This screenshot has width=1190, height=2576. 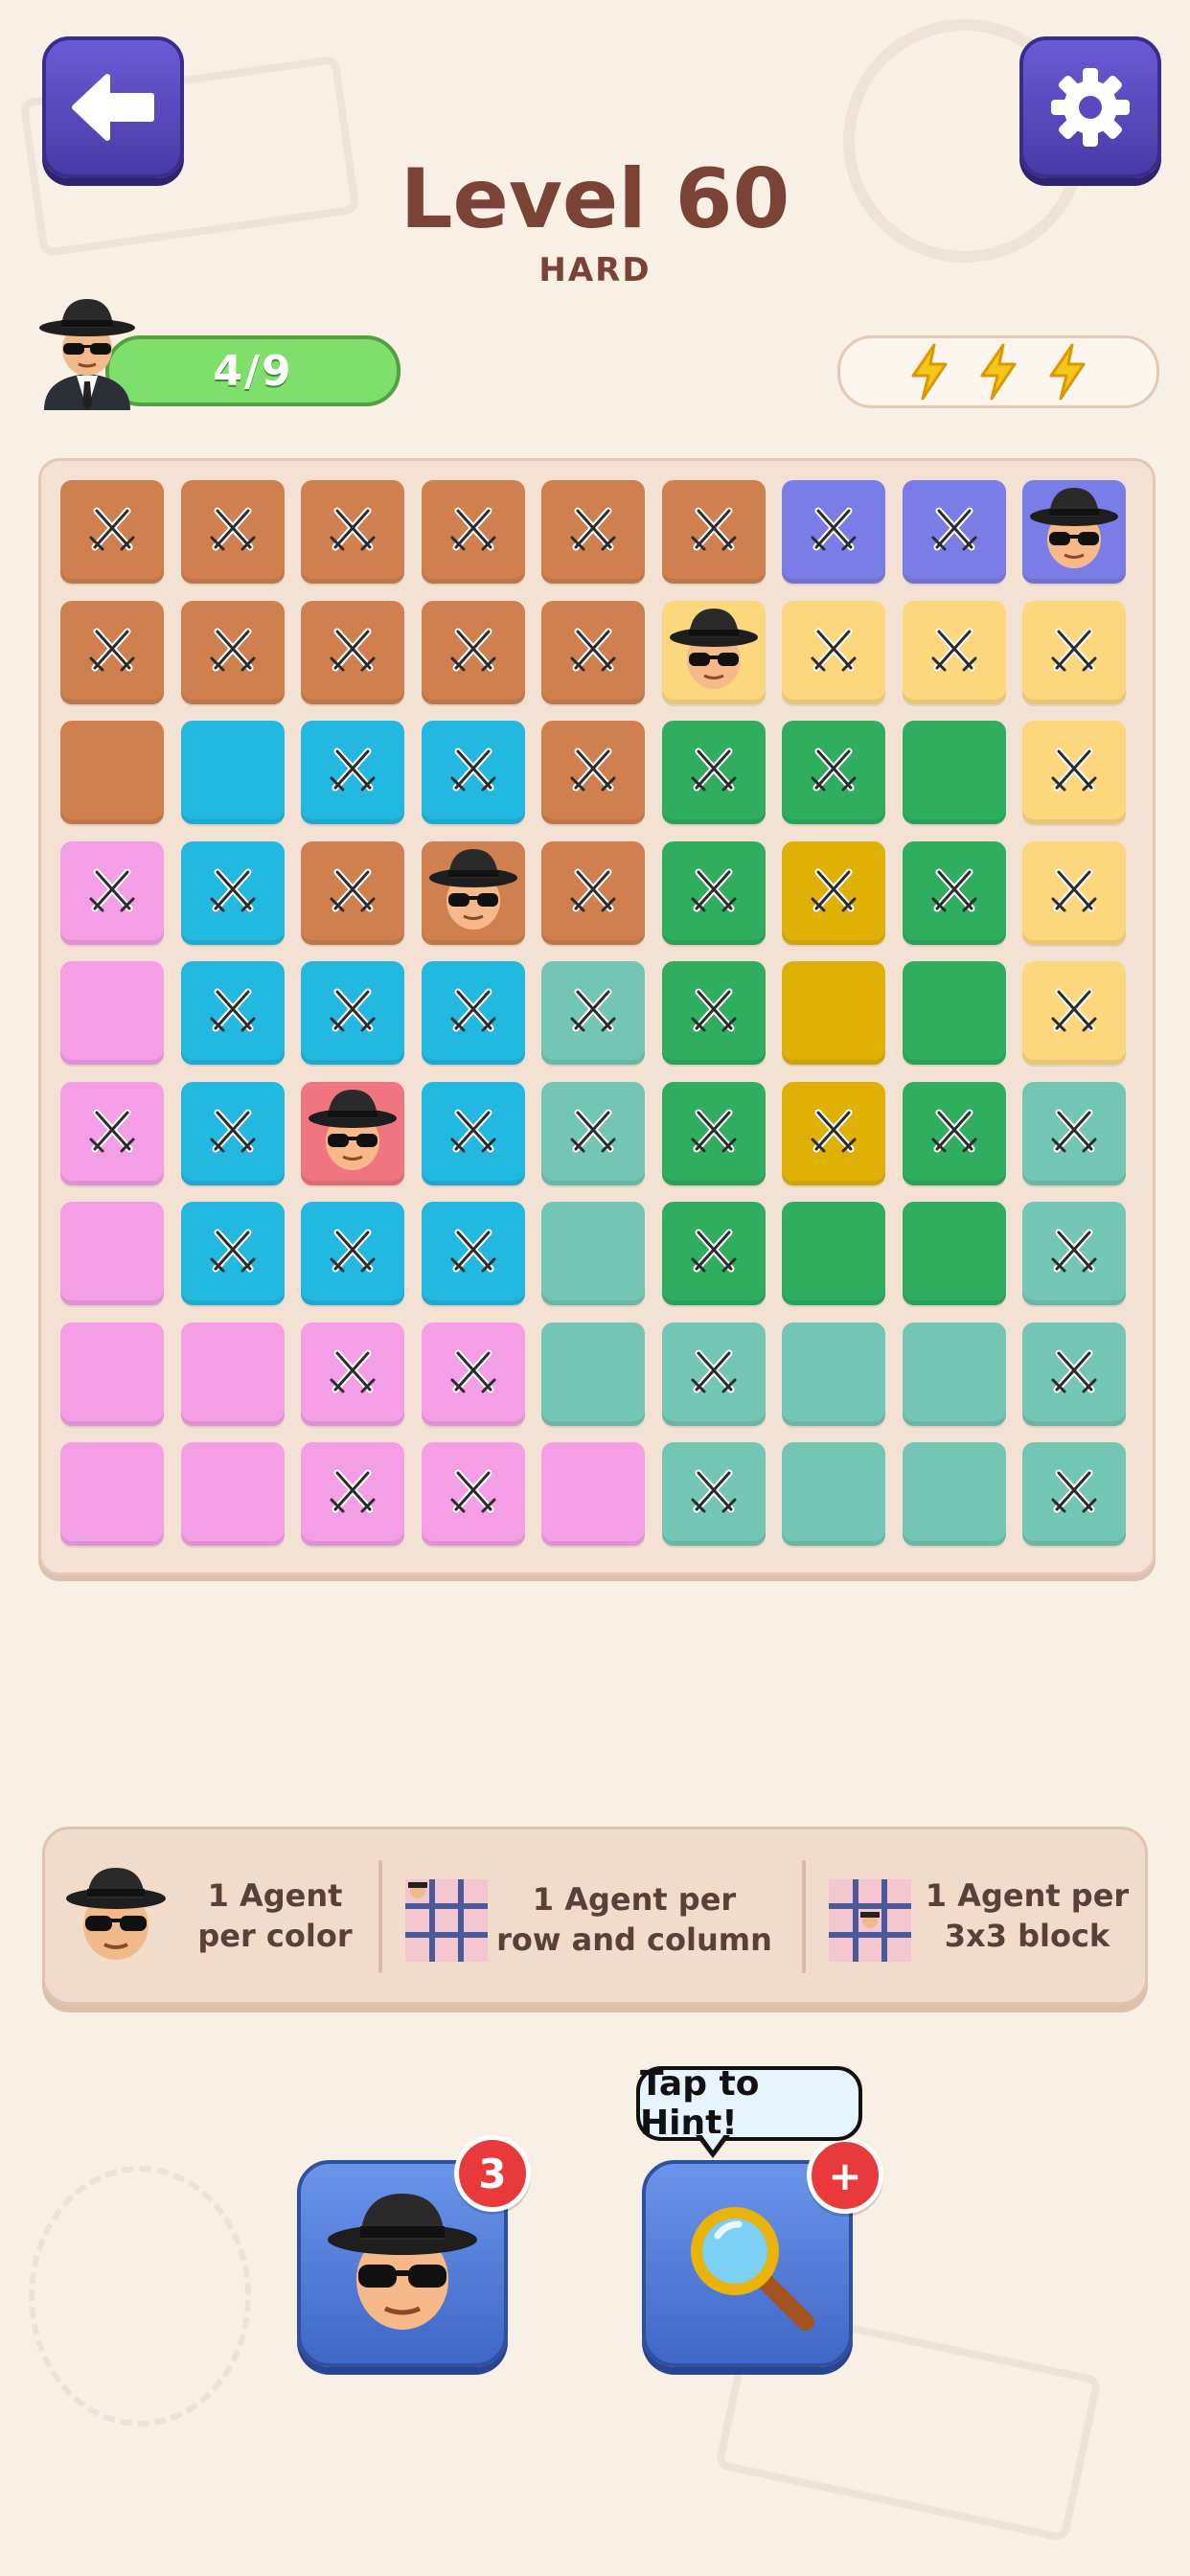 What do you see at coordinates (845, 2175) in the screenshot?
I see `hint-plus-badge: +` at bounding box center [845, 2175].